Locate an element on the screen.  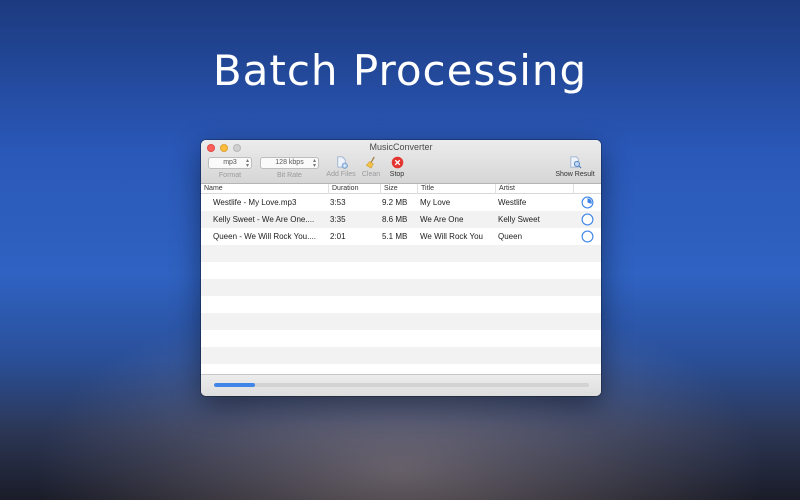
cell-title: We Are One is located at coordinates (442, 219).